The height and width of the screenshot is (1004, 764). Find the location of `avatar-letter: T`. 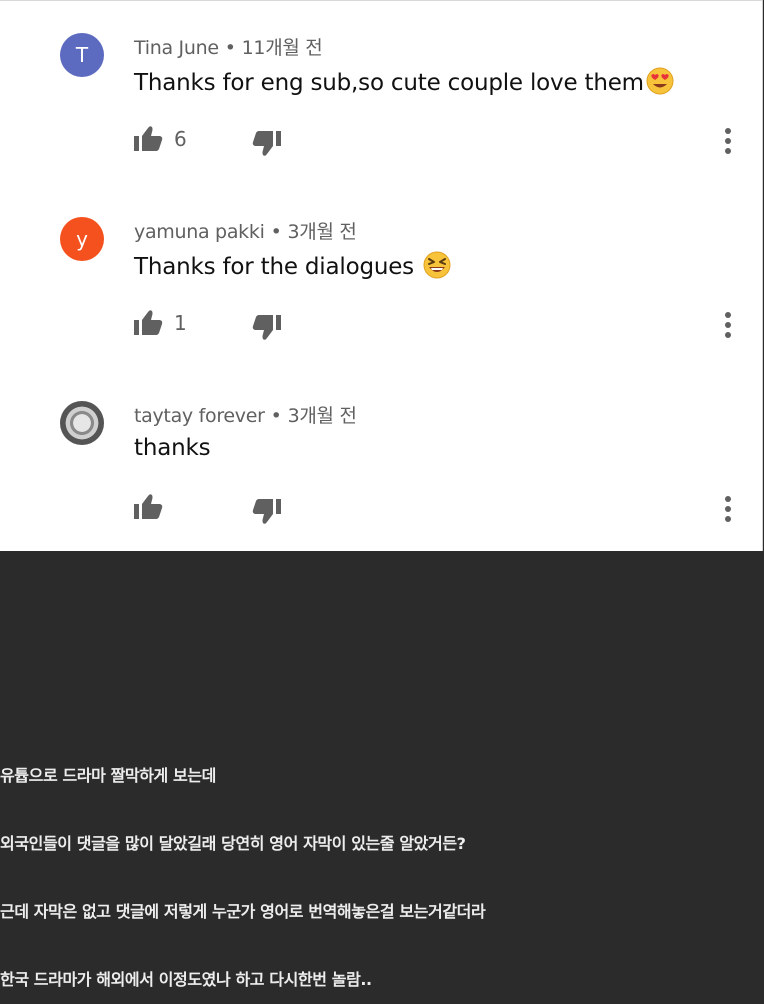

avatar-letter: T is located at coordinates (82, 55).